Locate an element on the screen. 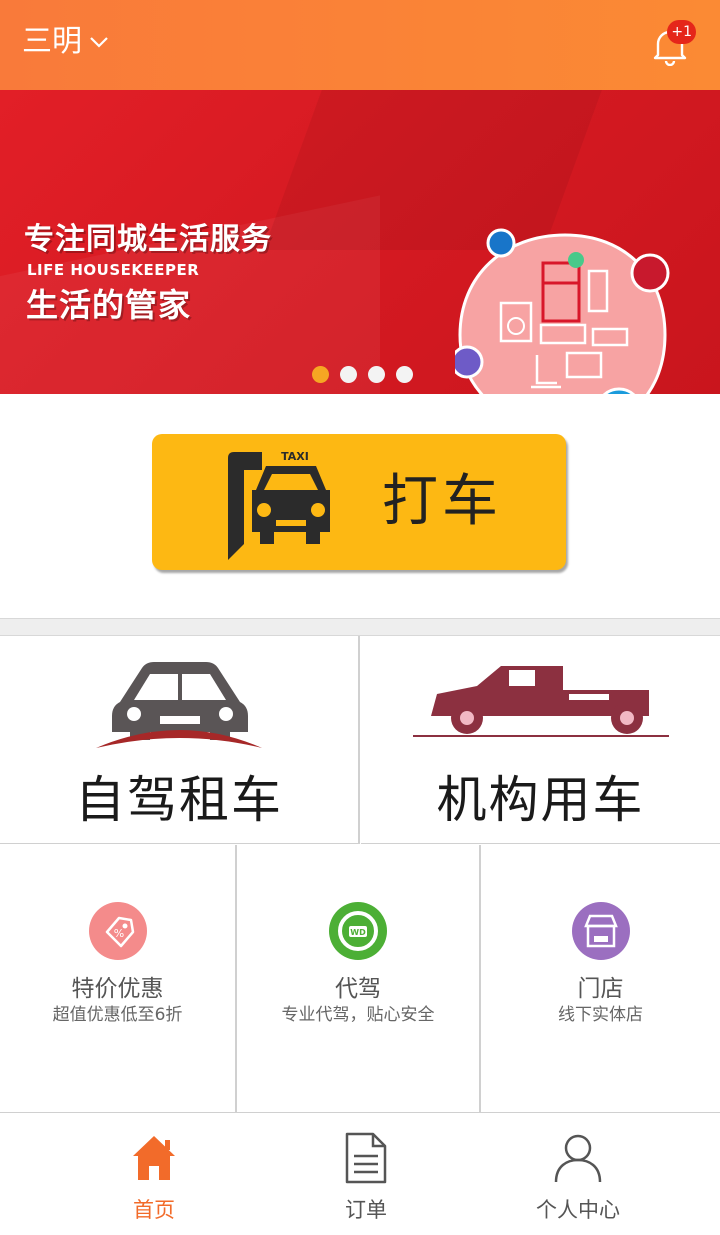  tab-orders: 订单 is located at coordinates (366, 1174).